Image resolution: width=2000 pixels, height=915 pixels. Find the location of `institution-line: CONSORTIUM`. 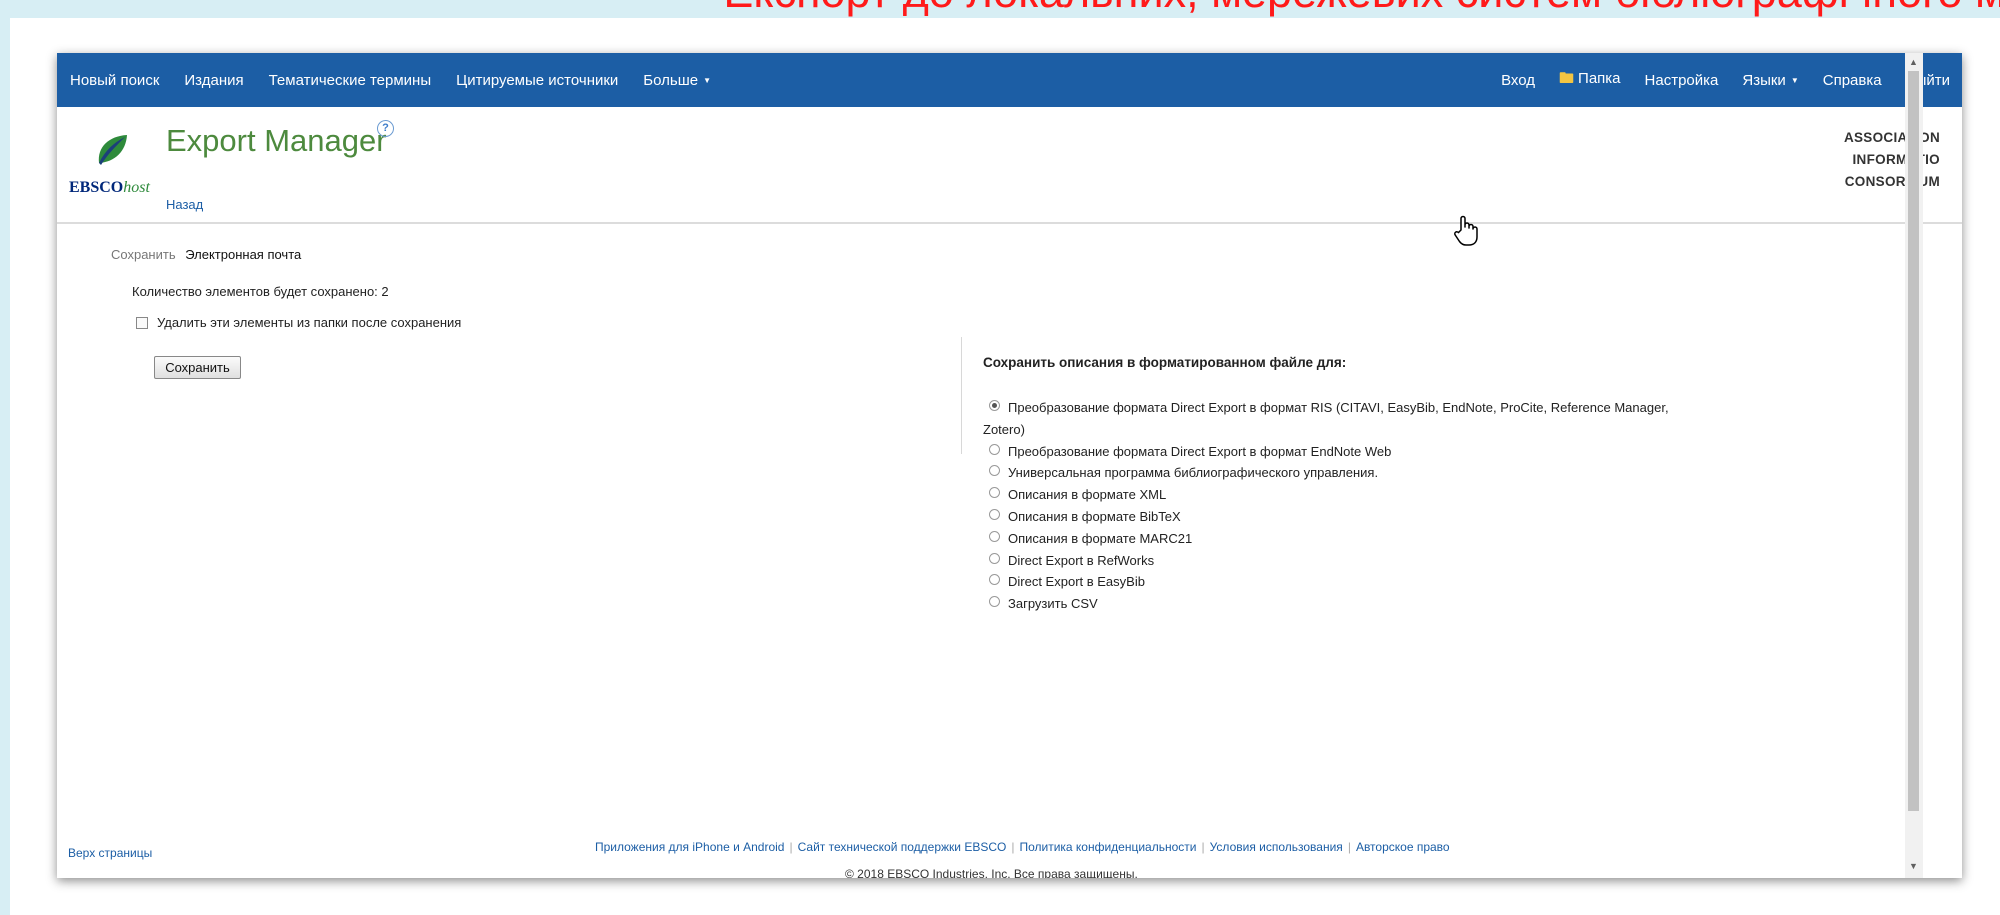

institution-line: CONSORTIUM is located at coordinates (1892, 181).